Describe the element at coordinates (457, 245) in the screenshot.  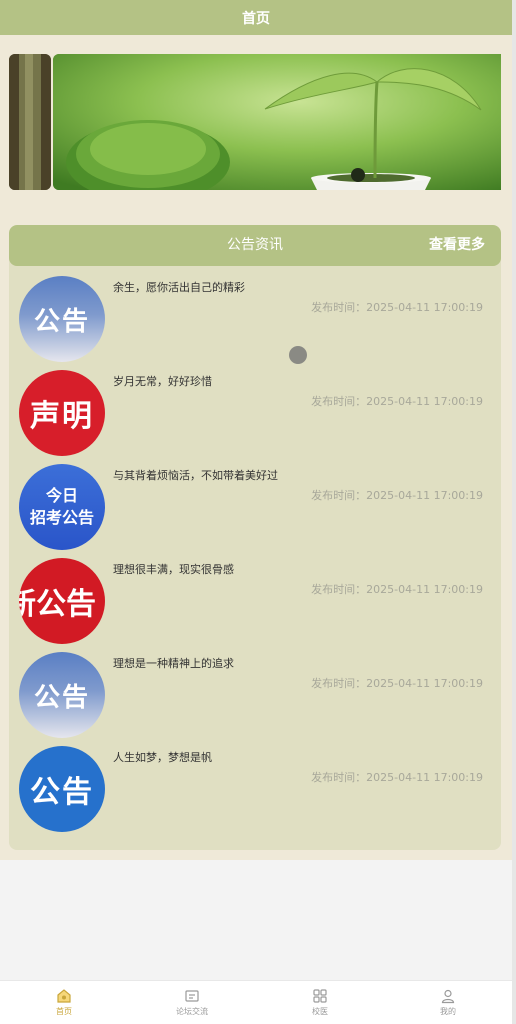
I see `view-more-link: 查看更多` at that location.